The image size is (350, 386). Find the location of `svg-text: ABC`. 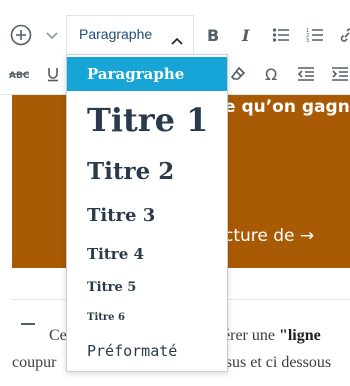

svg-text: ABC is located at coordinates (19, 75).